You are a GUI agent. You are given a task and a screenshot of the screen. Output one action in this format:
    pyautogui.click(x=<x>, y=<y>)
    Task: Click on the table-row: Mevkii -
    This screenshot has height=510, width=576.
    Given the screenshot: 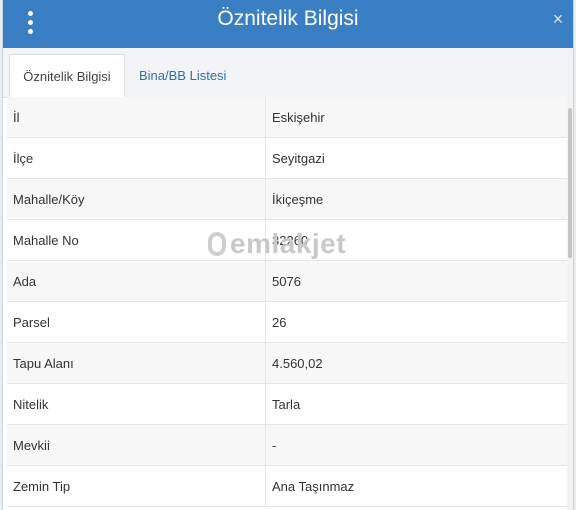 What is the action you would take?
    pyautogui.click(x=287, y=445)
    